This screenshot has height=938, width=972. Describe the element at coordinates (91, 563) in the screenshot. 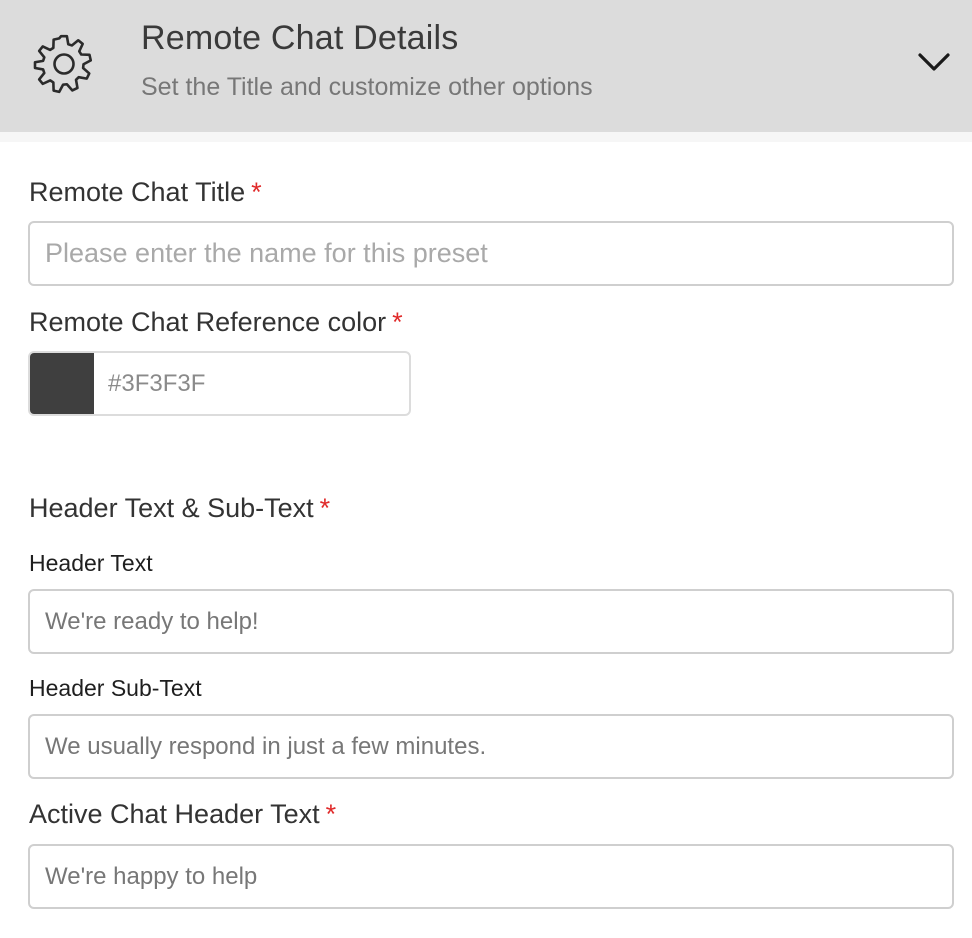

I see `header-text-label: Header Text` at that location.